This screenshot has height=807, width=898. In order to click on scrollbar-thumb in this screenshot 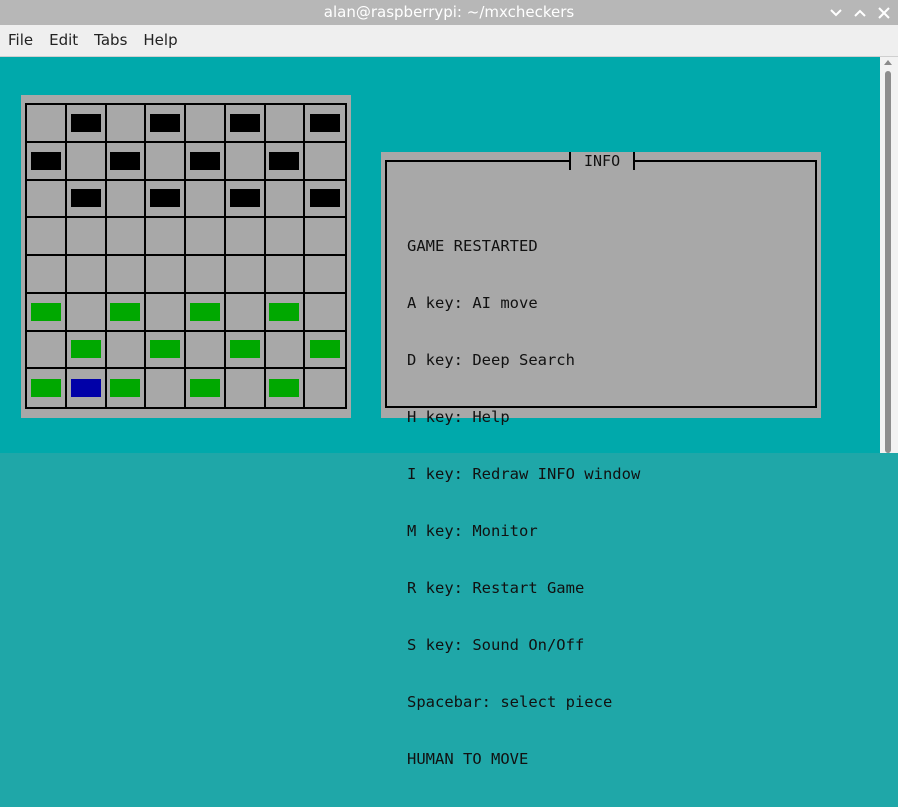, I will do `click(888, 262)`.